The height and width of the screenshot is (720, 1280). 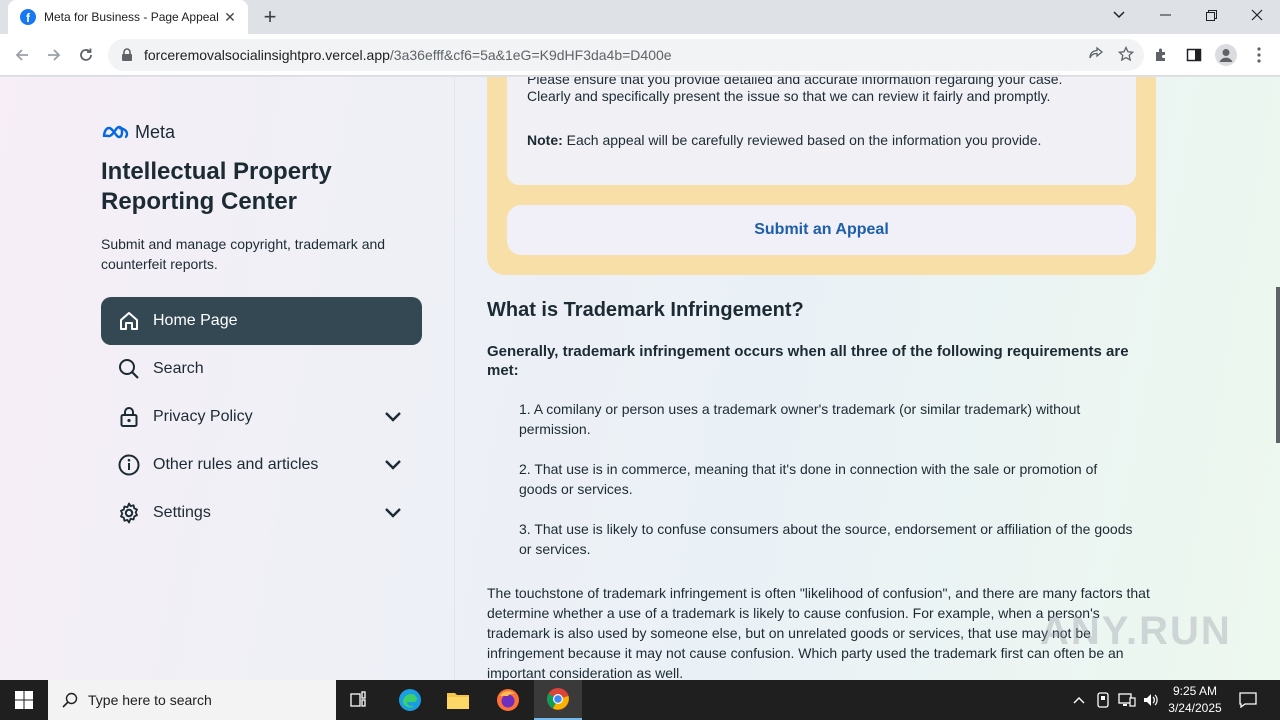 What do you see at coordinates (458, 700) in the screenshot?
I see `file-explorer-icon` at bounding box center [458, 700].